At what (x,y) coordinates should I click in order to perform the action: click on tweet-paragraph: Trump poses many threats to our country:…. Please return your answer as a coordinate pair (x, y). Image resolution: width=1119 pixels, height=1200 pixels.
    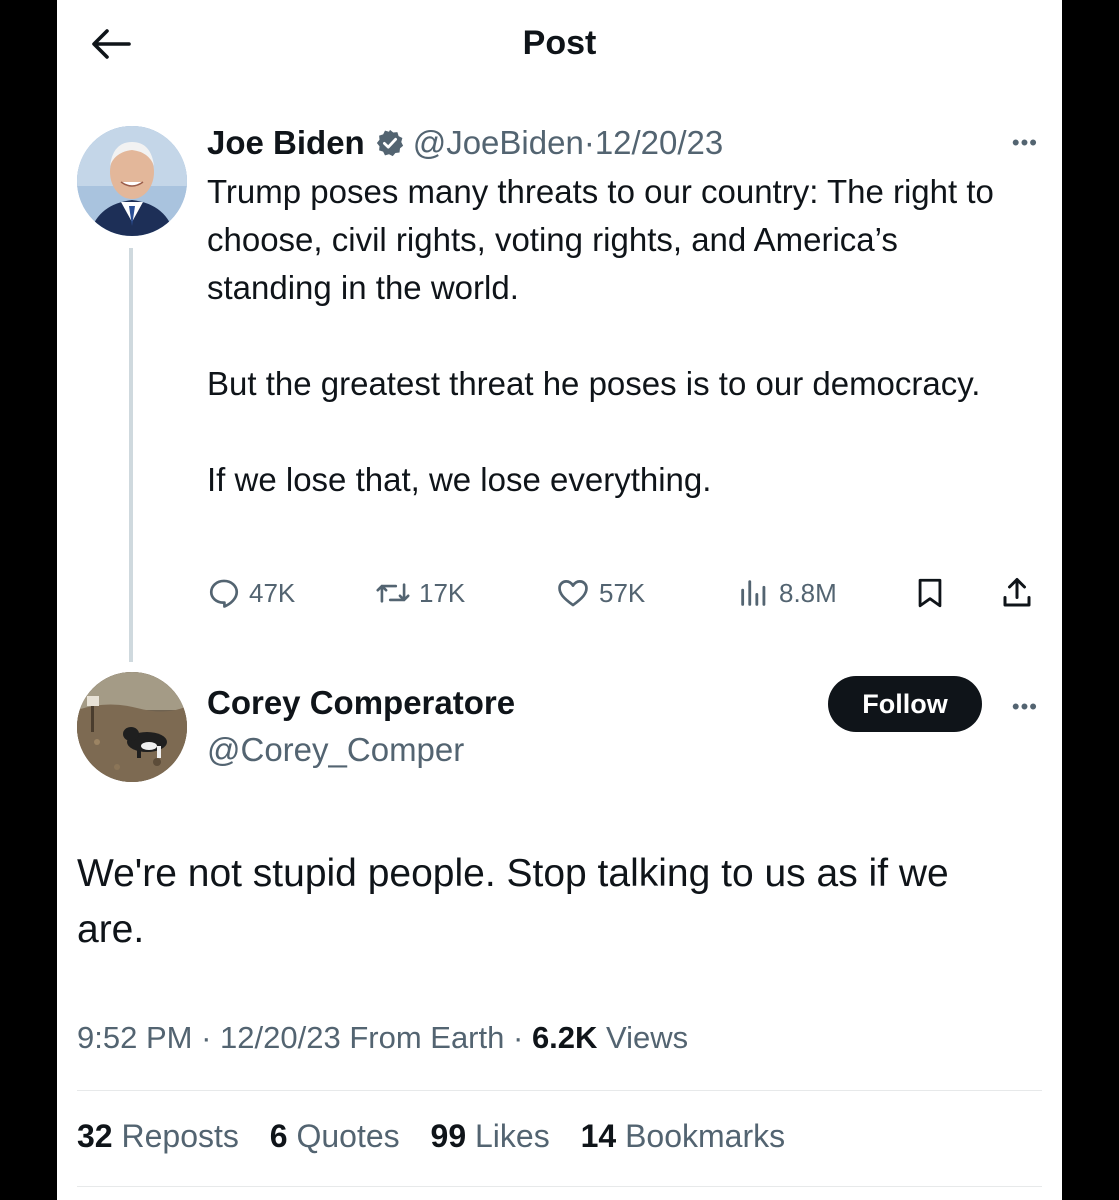
    Looking at the image, I should click on (600, 239).